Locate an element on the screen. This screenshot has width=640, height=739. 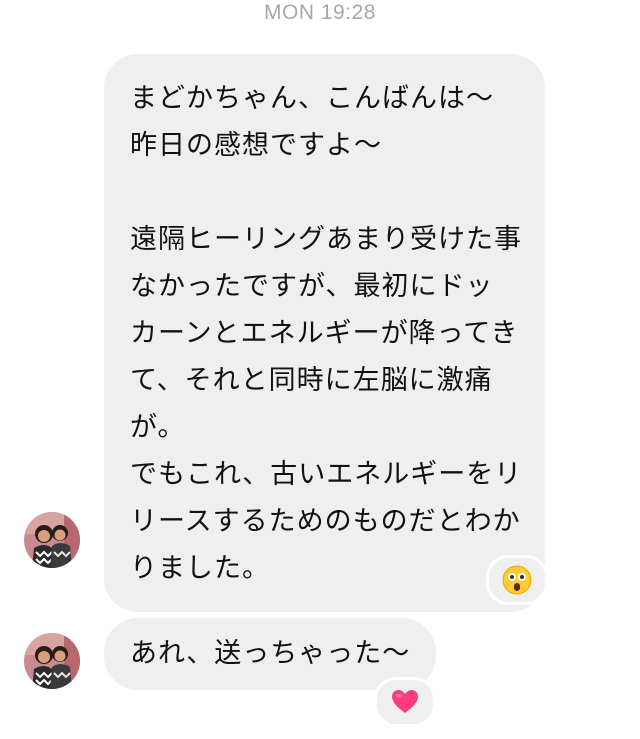
message-text: あれ、送っちゃった〜 is located at coordinates (270, 653).